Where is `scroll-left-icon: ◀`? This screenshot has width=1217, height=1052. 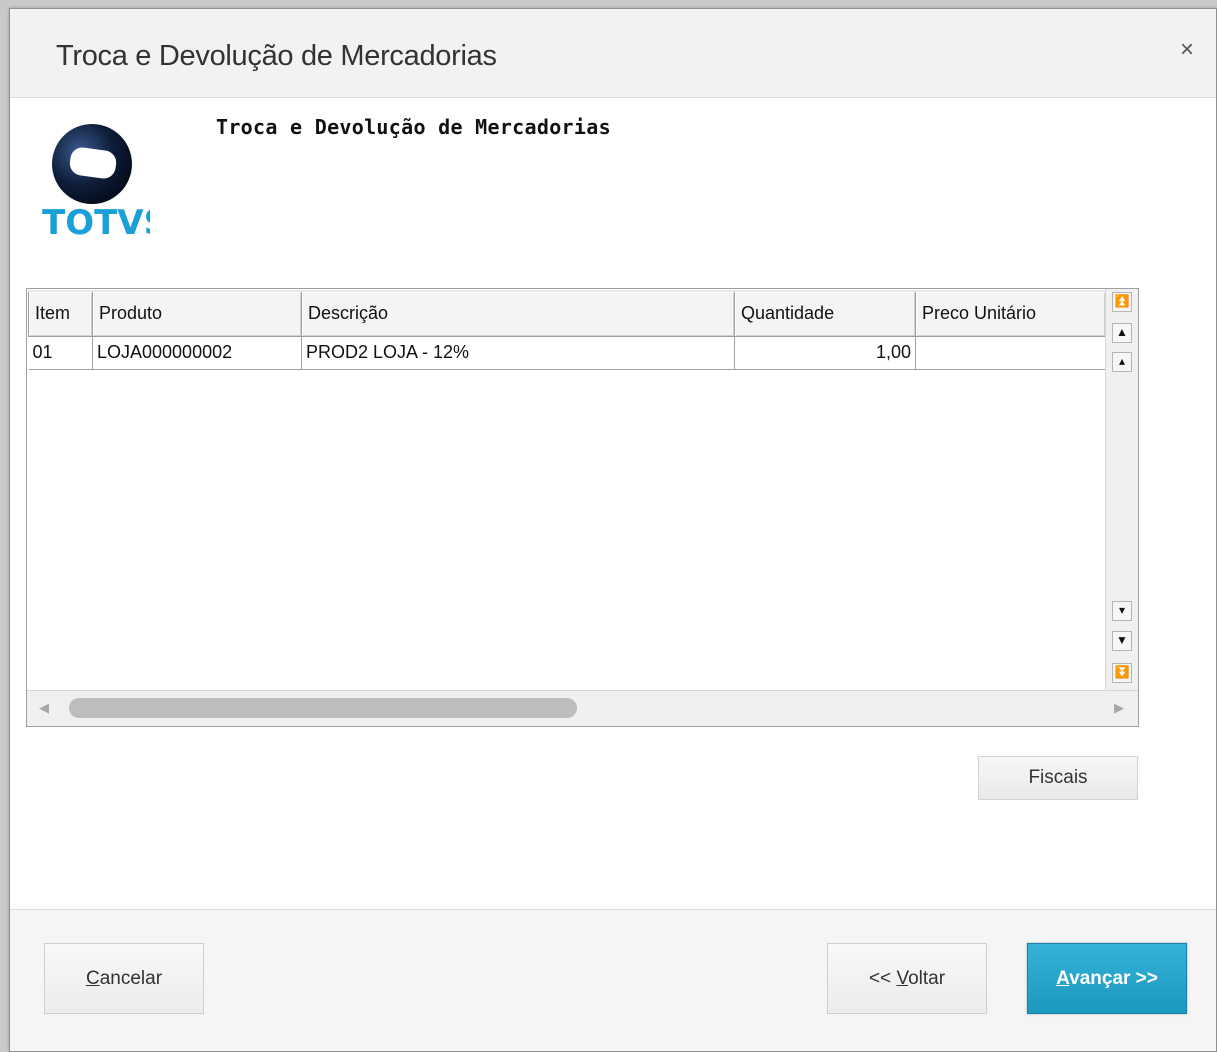 scroll-left-icon: ◀ is located at coordinates (44, 708).